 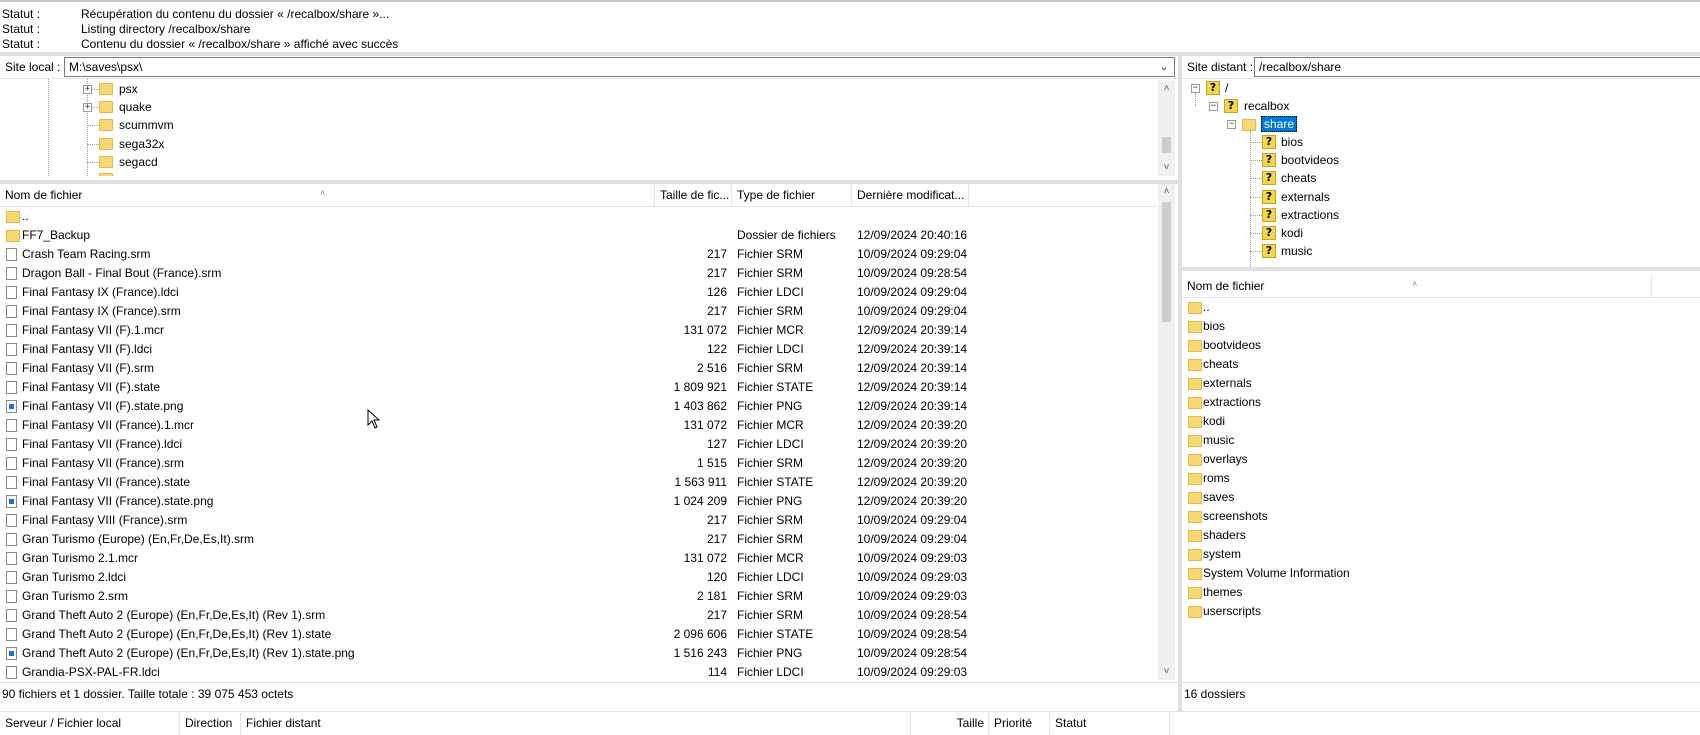 I want to click on col-type: Type de fichier, so click(x=792, y=195).